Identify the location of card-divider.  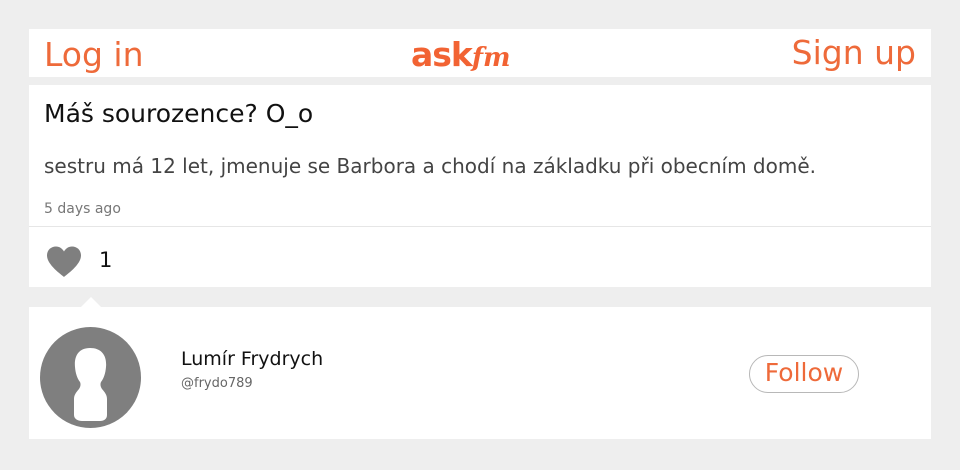
(480, 226).